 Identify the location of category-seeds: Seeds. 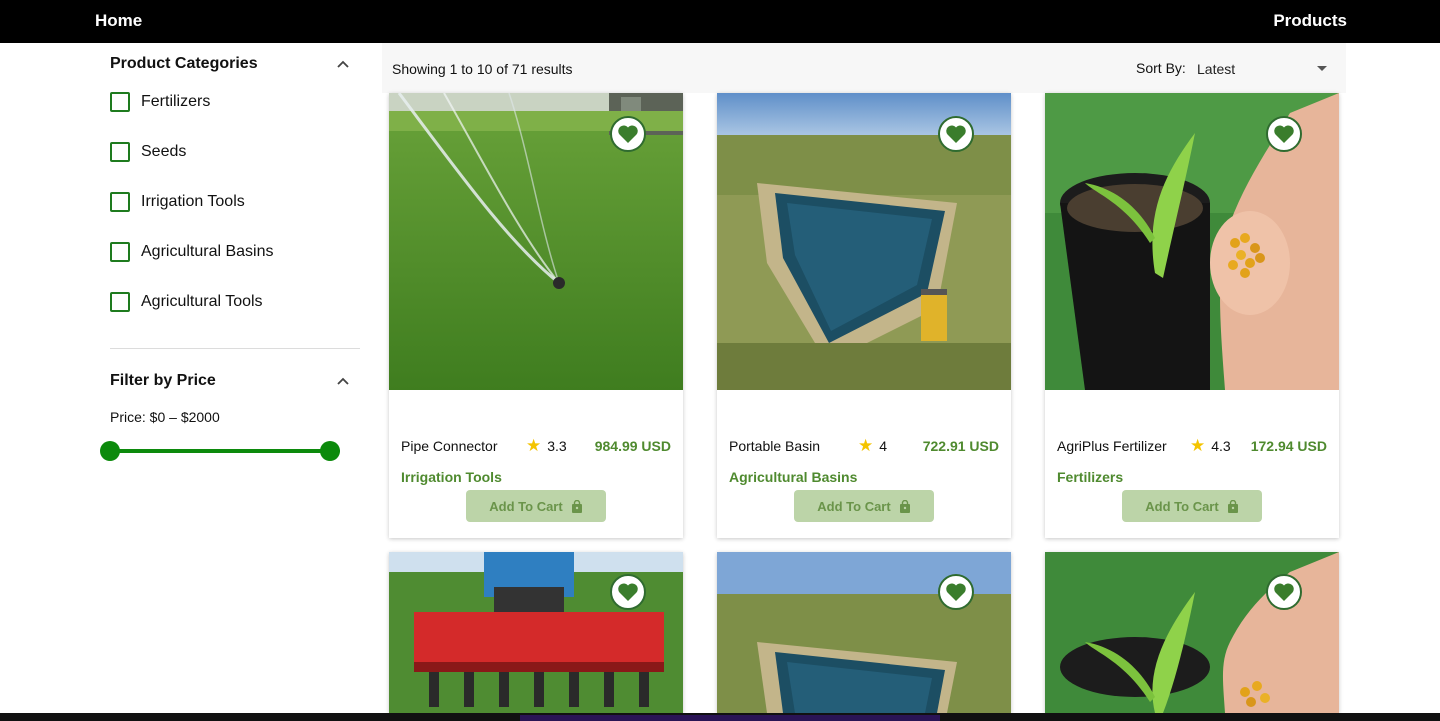
(148, 152).